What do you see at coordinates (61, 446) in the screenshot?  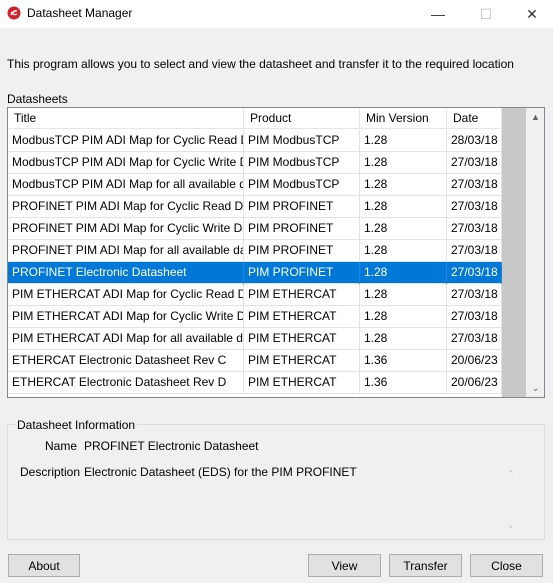 I see `name-label: Name` at bounding box center [61, 446].